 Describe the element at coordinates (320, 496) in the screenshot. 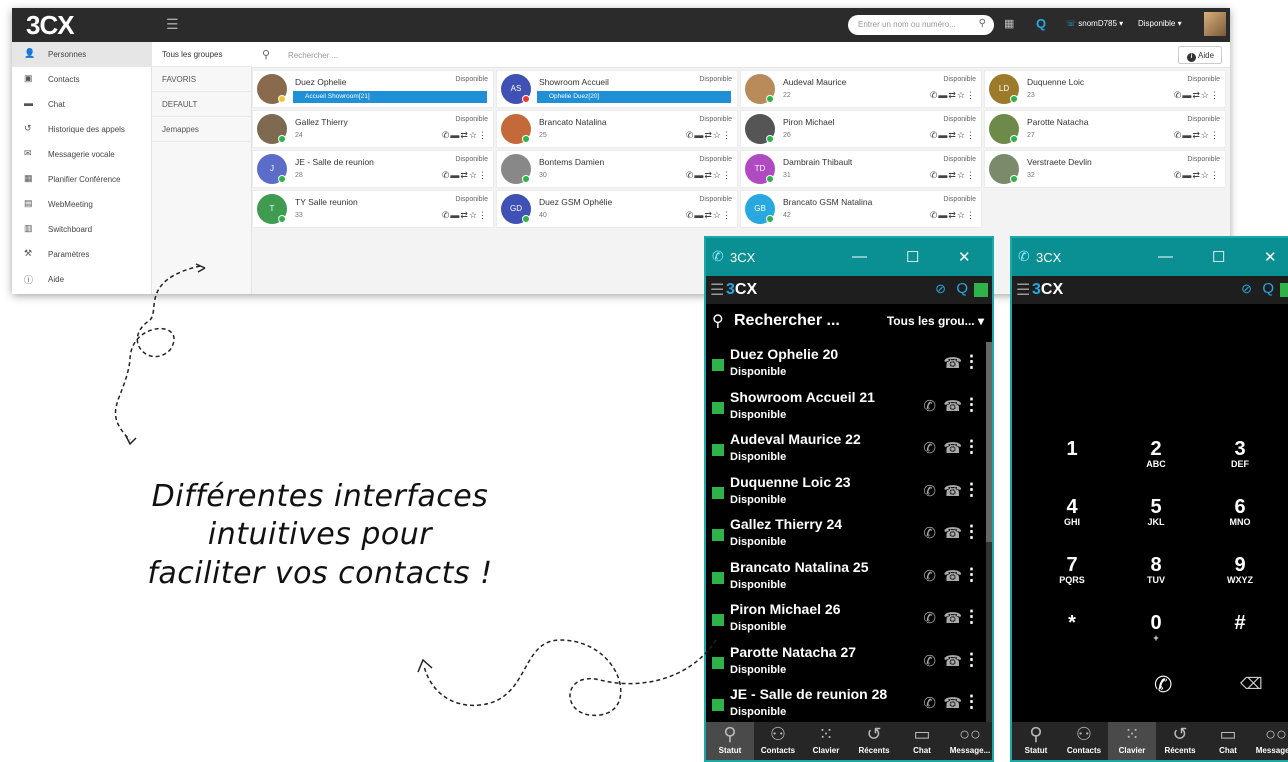

I see `tagline-line-1: Différentes interfaces` at that location.